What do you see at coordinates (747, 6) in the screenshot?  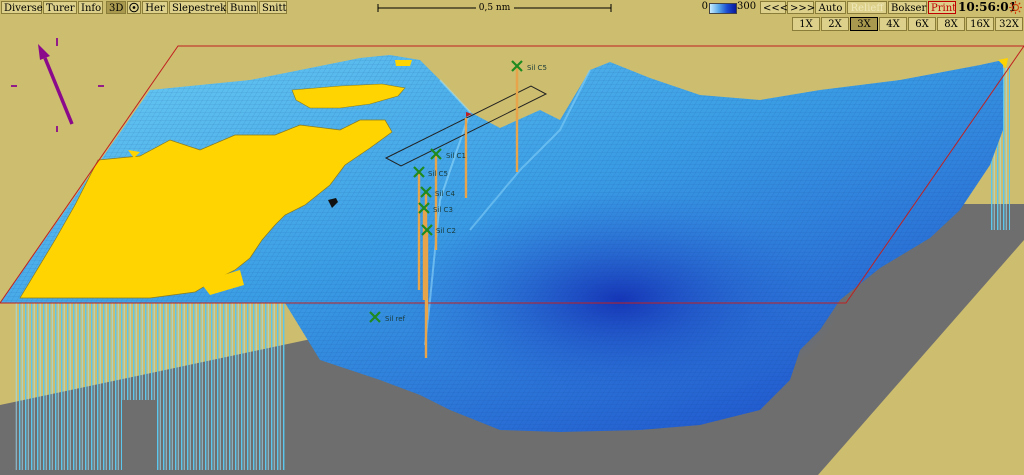 I see `depth-max-label: 300` at bounding box center [747, 6].